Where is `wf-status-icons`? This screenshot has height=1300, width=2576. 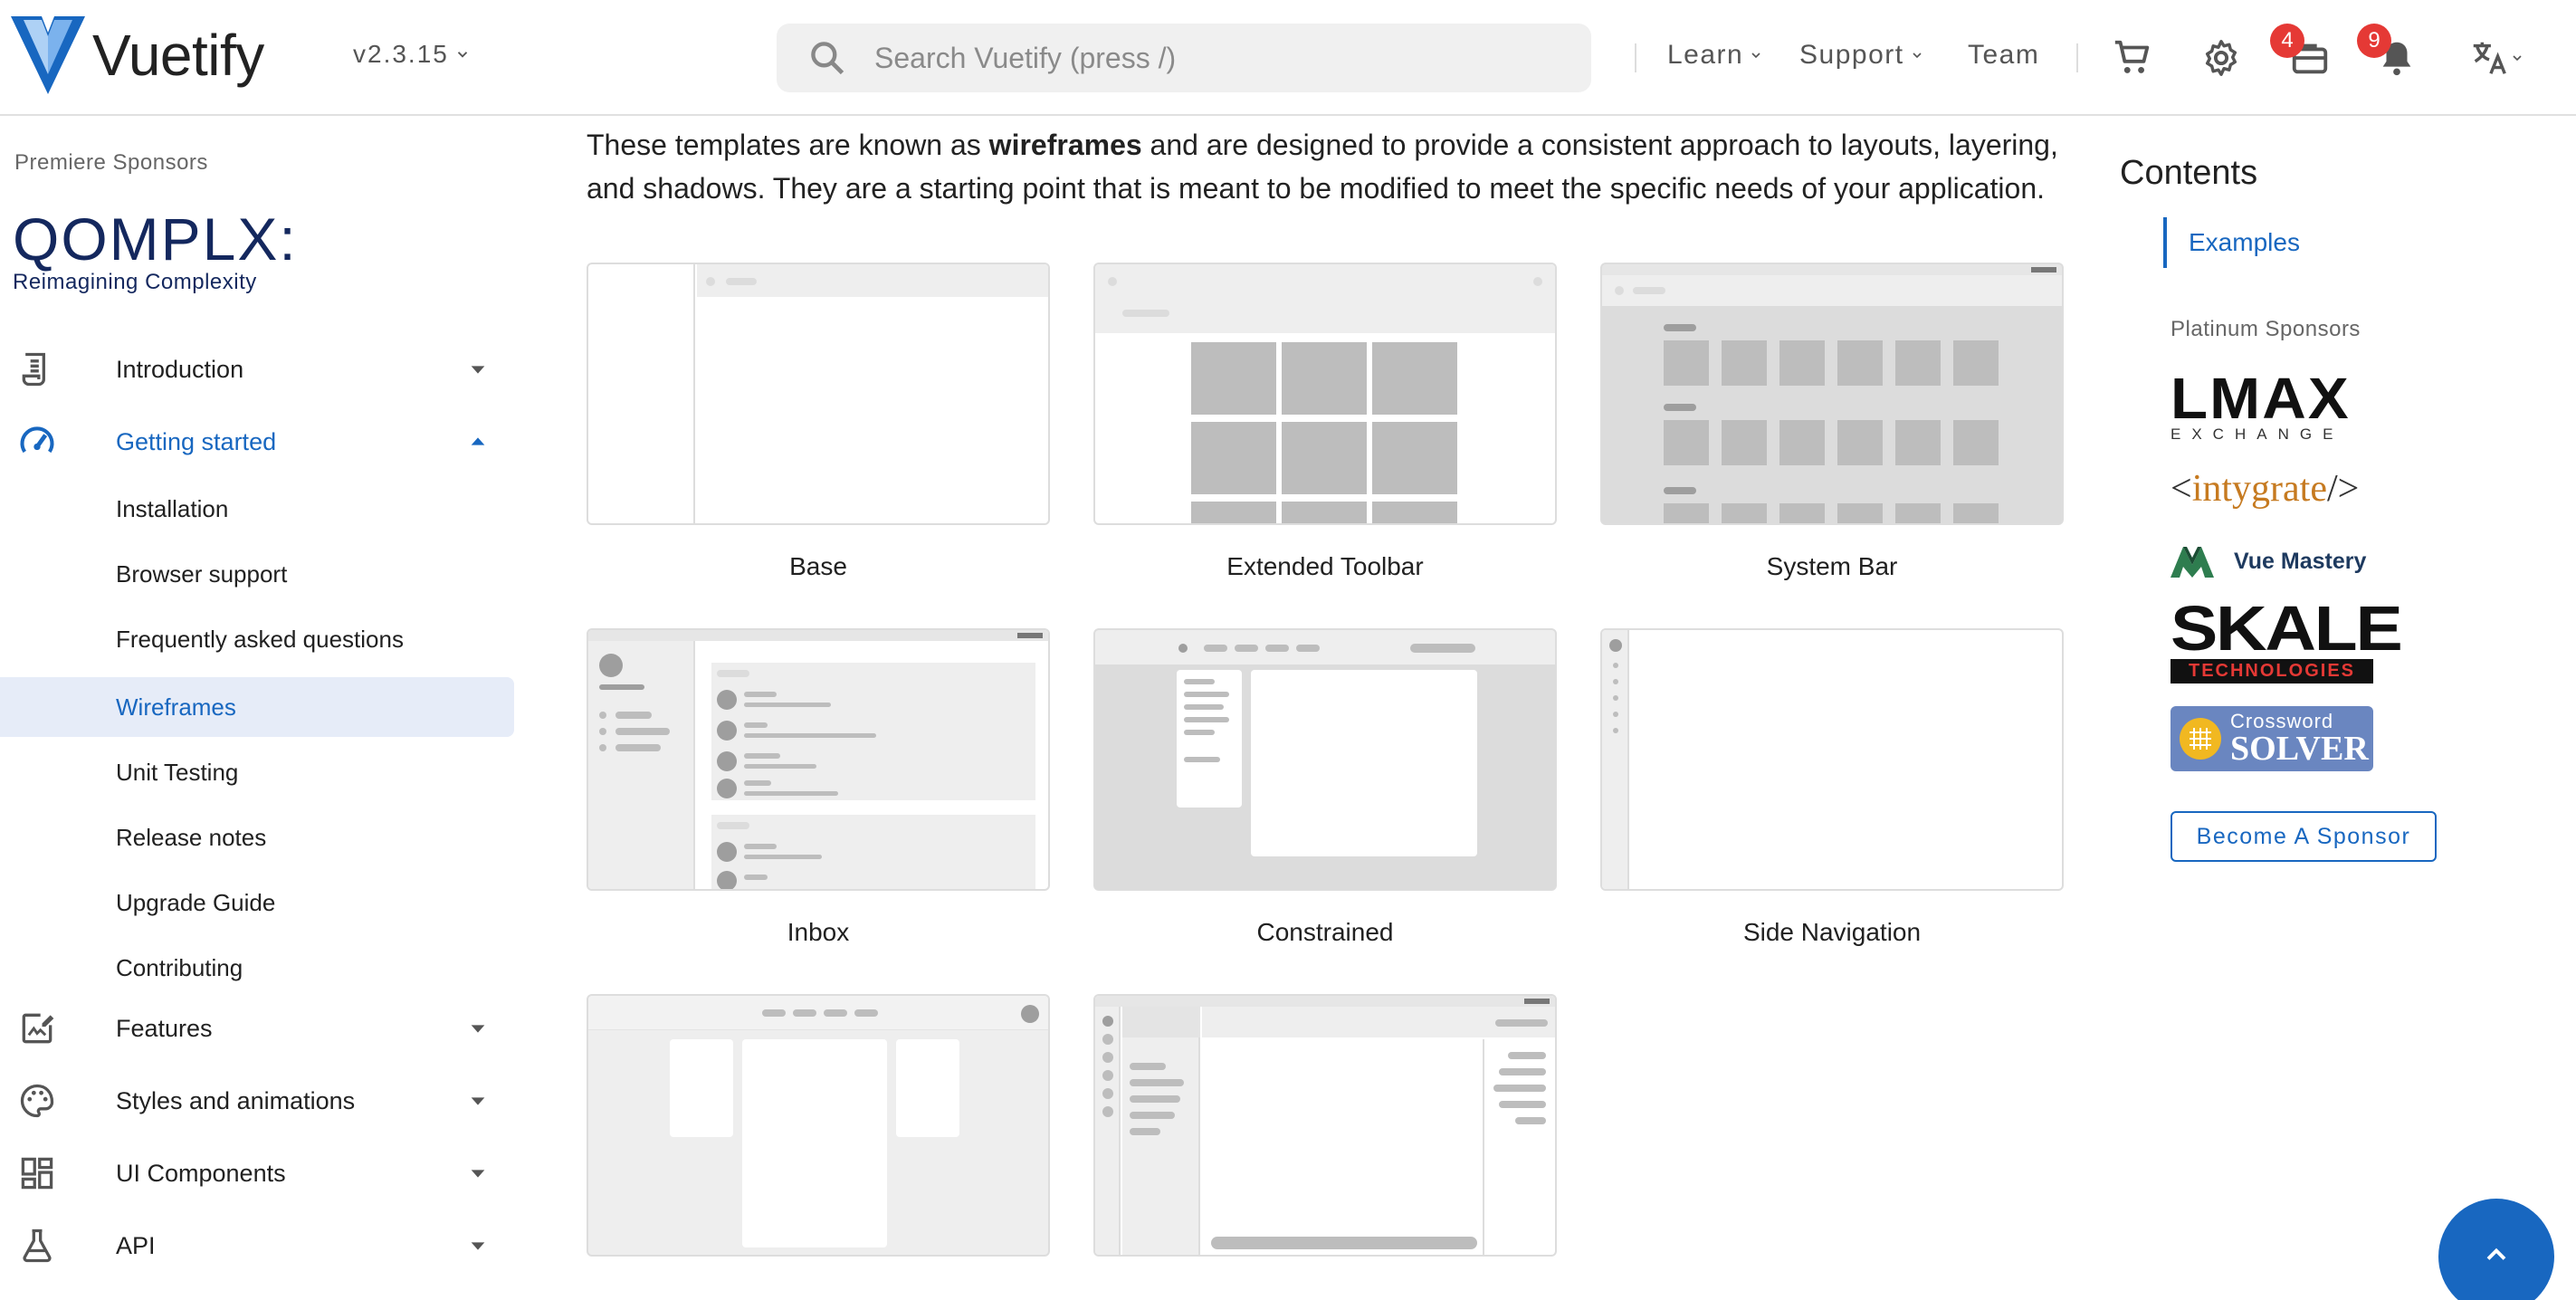 wf-status-icons is located at coordinates (1030, 635).